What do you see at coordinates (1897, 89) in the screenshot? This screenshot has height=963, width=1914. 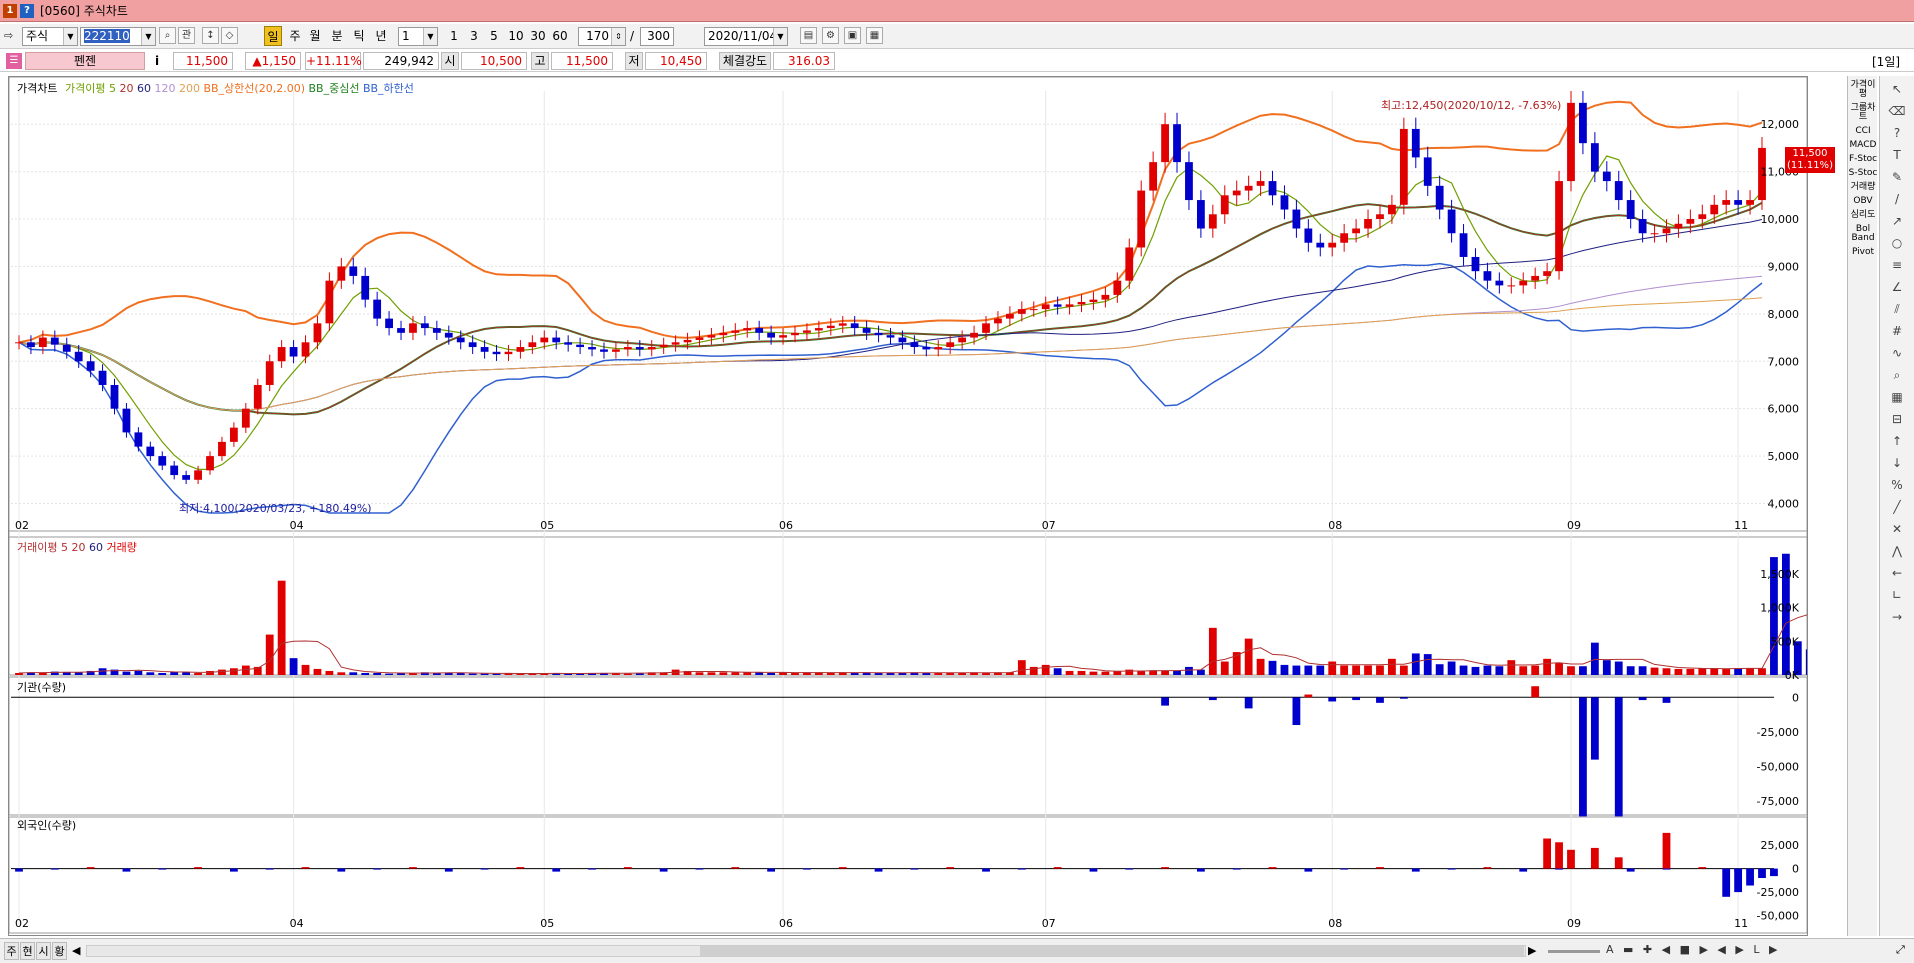 I see `cursor-icon: ↖` at bounding box center [1897, 89].